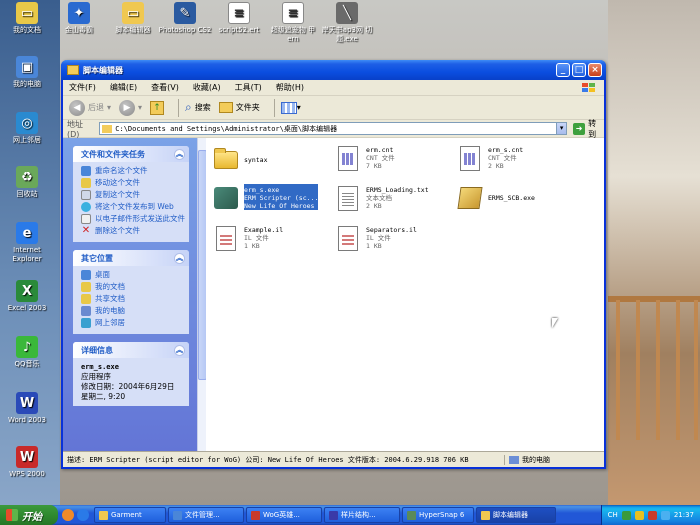 The width and height of the screenshot is (700, 525). Describe the element at coordinates (272, 242) in the screenshot. I see `file-item-example-il: Example.il IL 文件 1 KB` at that location.